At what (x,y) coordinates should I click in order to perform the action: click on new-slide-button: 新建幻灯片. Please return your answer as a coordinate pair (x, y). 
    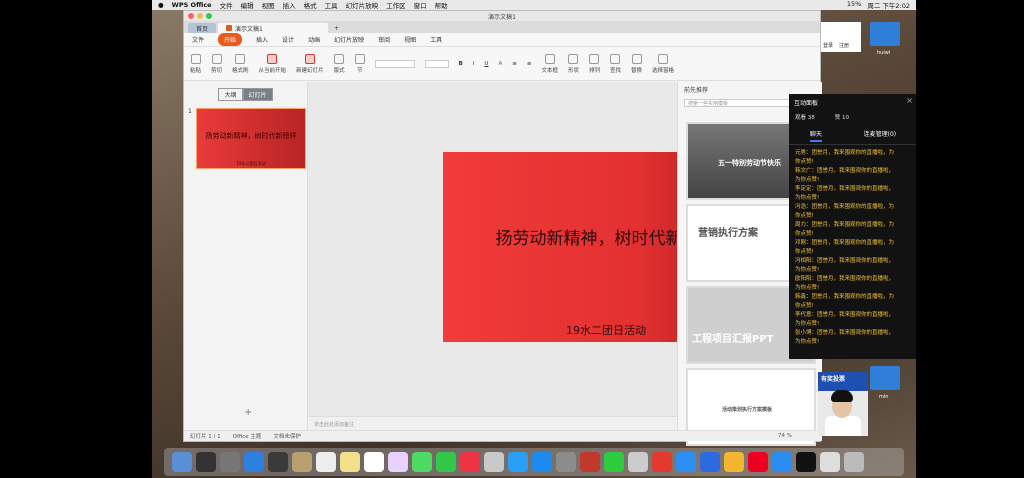
    Looking at the image, I should click on (310, 63).